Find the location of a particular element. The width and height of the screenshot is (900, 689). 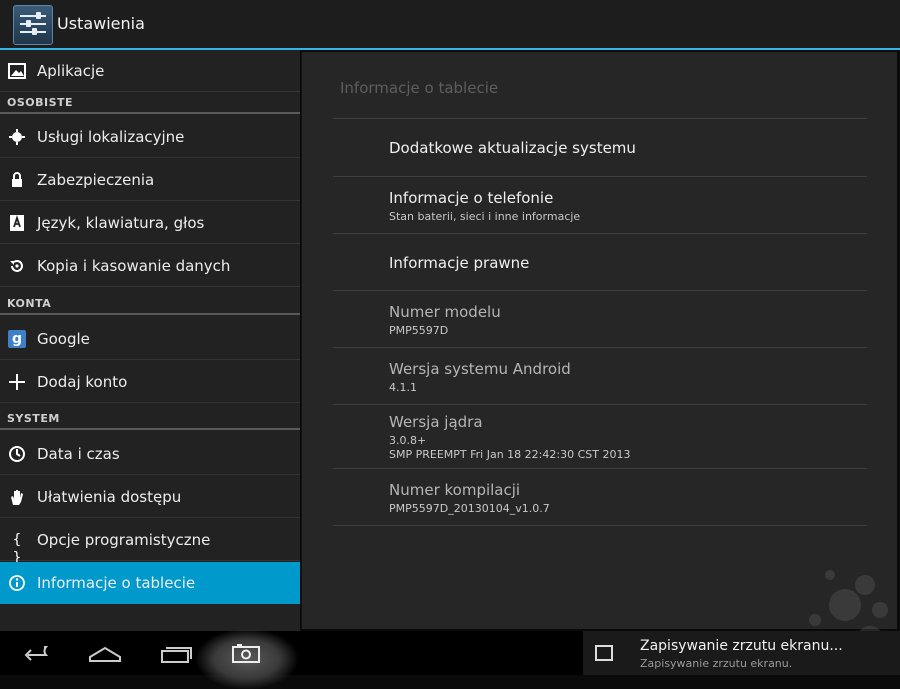

pref-model-number: Numer modelu PMP5597D is located at coordinates (445, 320).